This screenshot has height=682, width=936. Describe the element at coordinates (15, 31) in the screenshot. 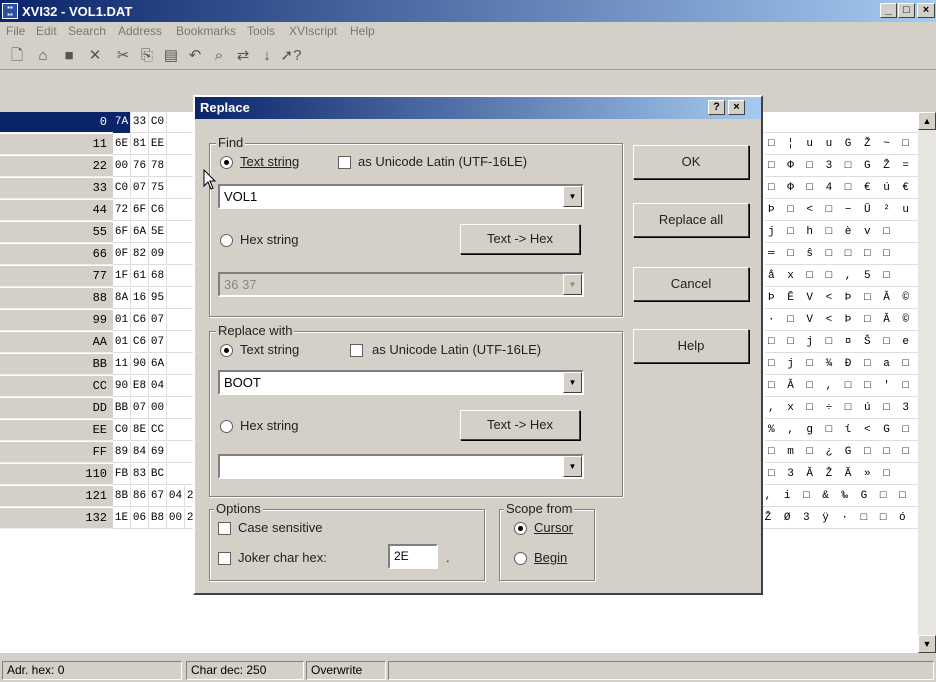

I see `menu-file: File` at that location.